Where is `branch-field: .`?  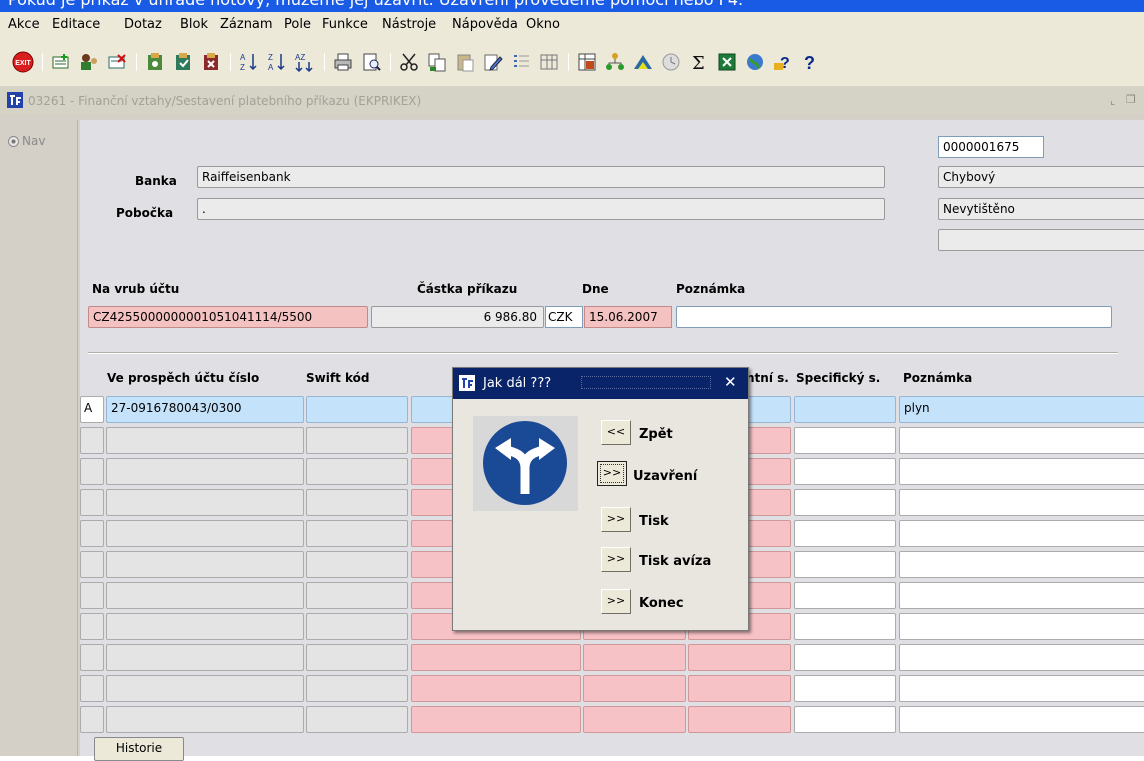 branch-field: . is located at coordinates (541, 209).